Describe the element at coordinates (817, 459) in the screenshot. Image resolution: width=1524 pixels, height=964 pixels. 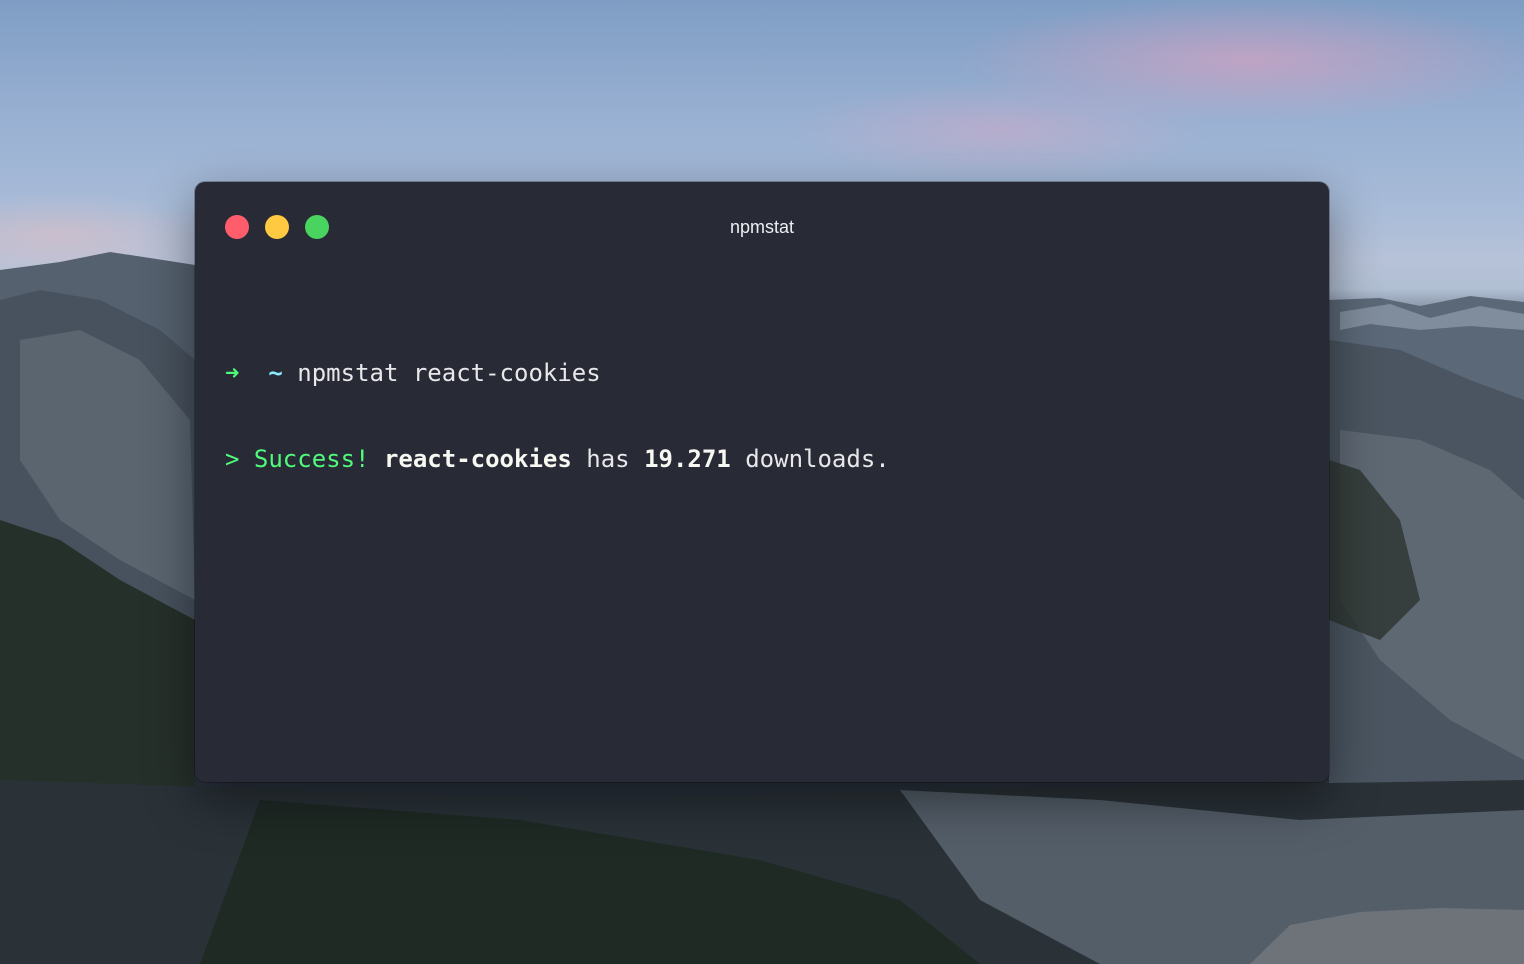
I see `result-unit: downloads.` at that location.